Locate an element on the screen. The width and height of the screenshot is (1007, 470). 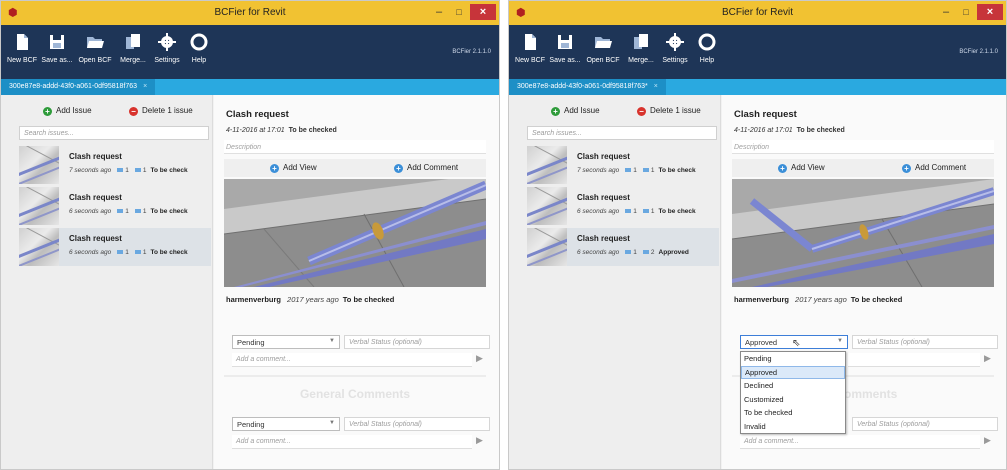
issue-list-item-selected: Clash request 6 seconds ago 1 1 To be check is located at coordinates (115, 247).